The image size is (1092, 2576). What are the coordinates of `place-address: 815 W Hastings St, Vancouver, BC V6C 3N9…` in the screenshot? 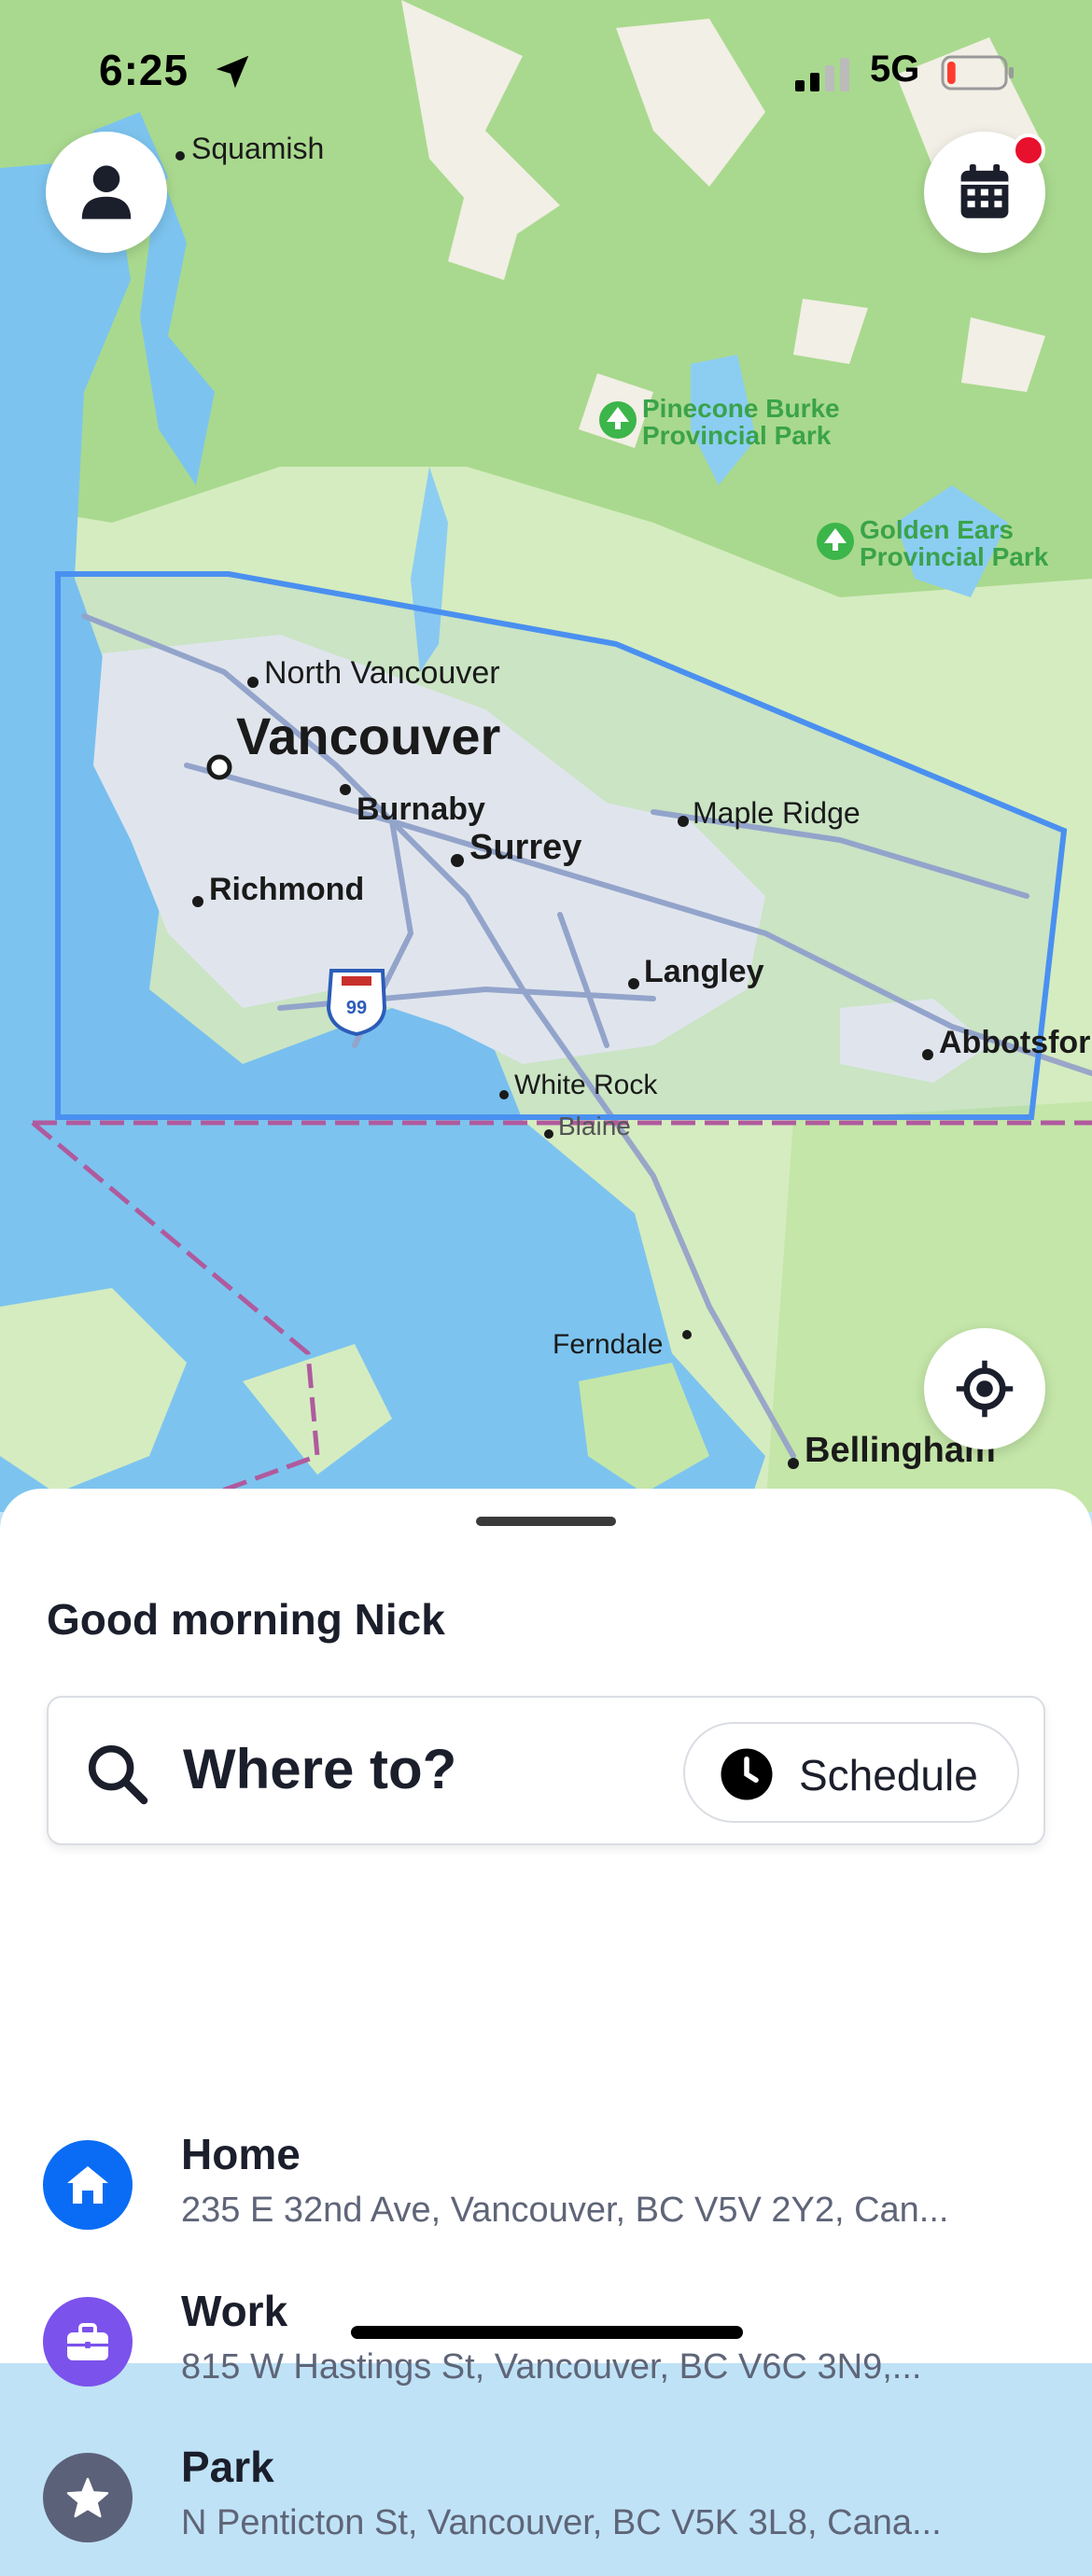 It's located at (551, 2367).